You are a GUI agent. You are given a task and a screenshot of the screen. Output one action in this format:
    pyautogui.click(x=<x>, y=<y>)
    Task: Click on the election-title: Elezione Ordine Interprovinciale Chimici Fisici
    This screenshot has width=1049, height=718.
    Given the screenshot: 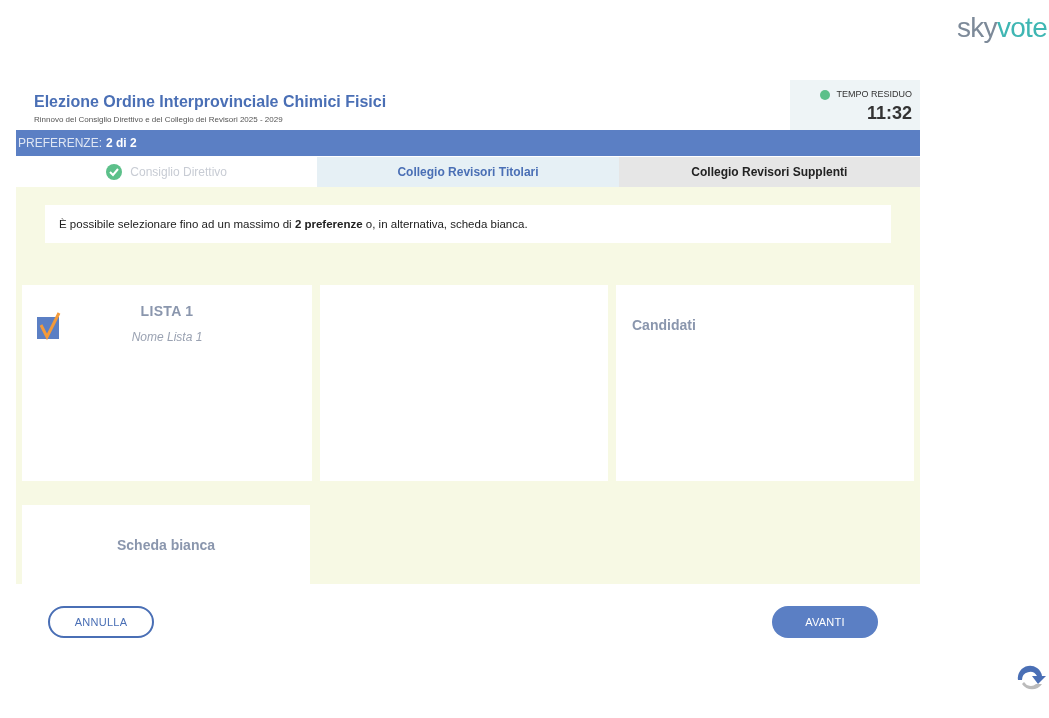 What is the action you would take?
    pyautogui.click(x=211, y=102)
    